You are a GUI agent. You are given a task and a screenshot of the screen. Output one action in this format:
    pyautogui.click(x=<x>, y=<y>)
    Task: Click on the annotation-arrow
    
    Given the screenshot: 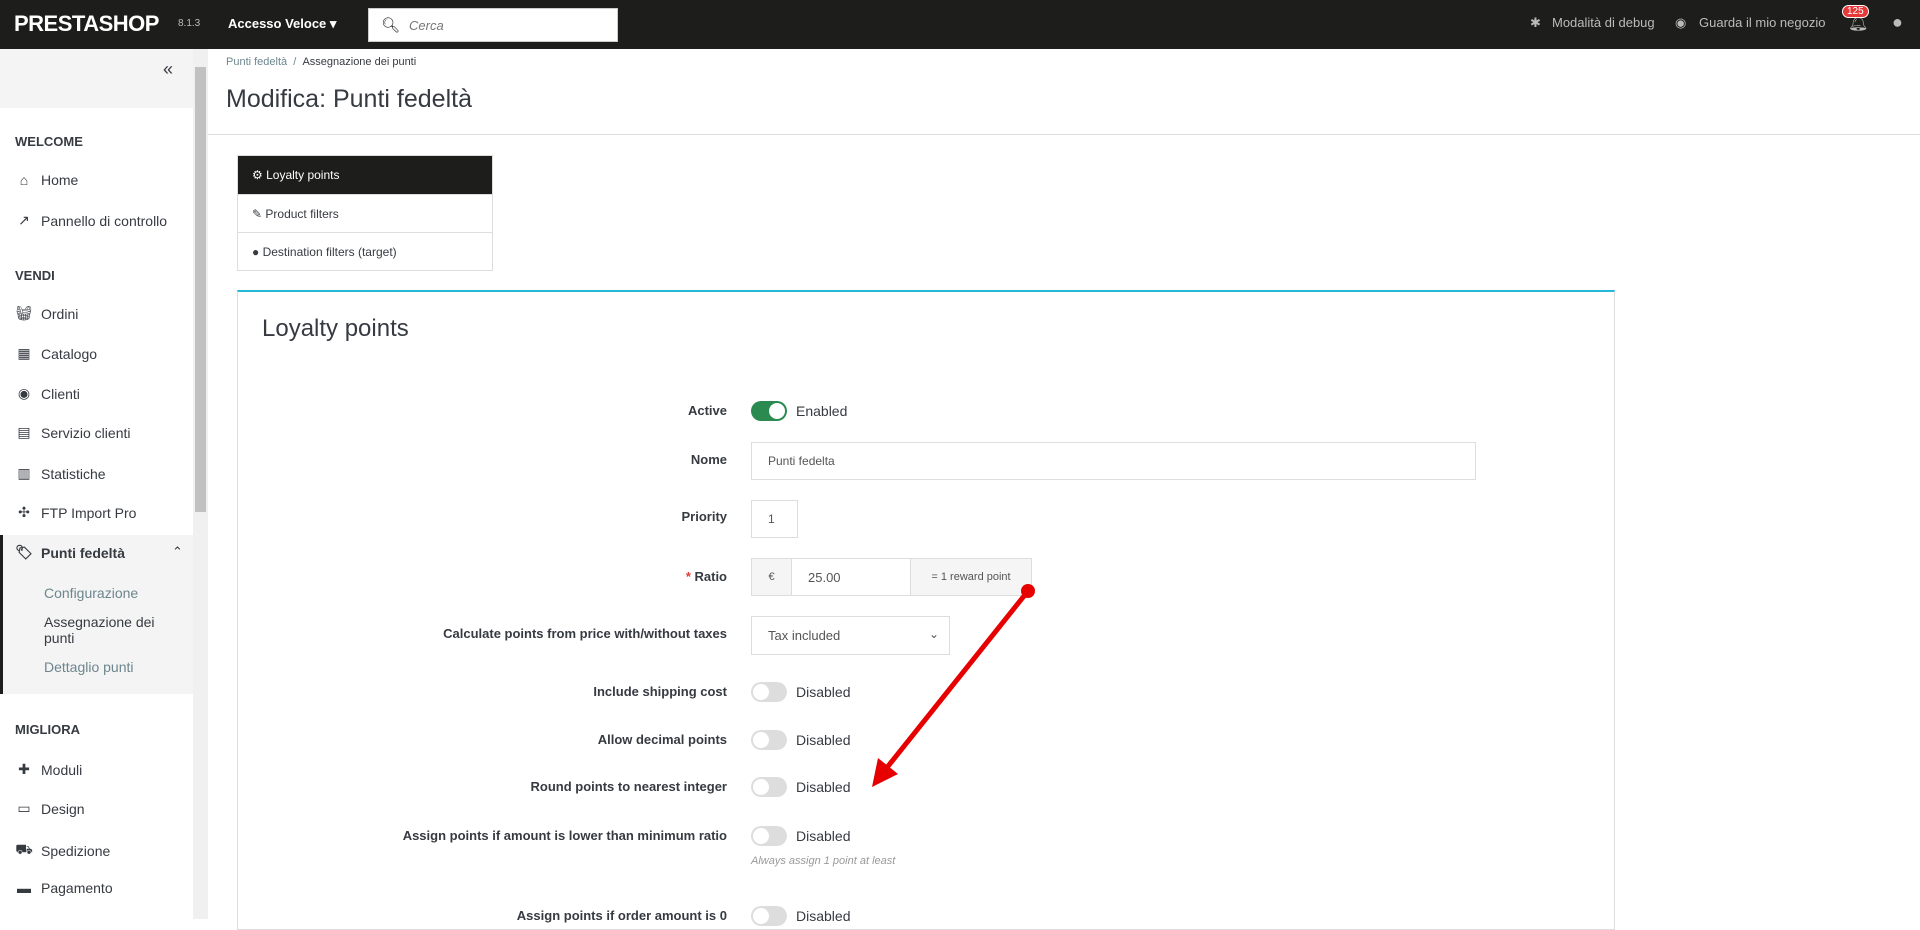 What is the action you would take?
    pyautogui.click(x=953, y=685)
    